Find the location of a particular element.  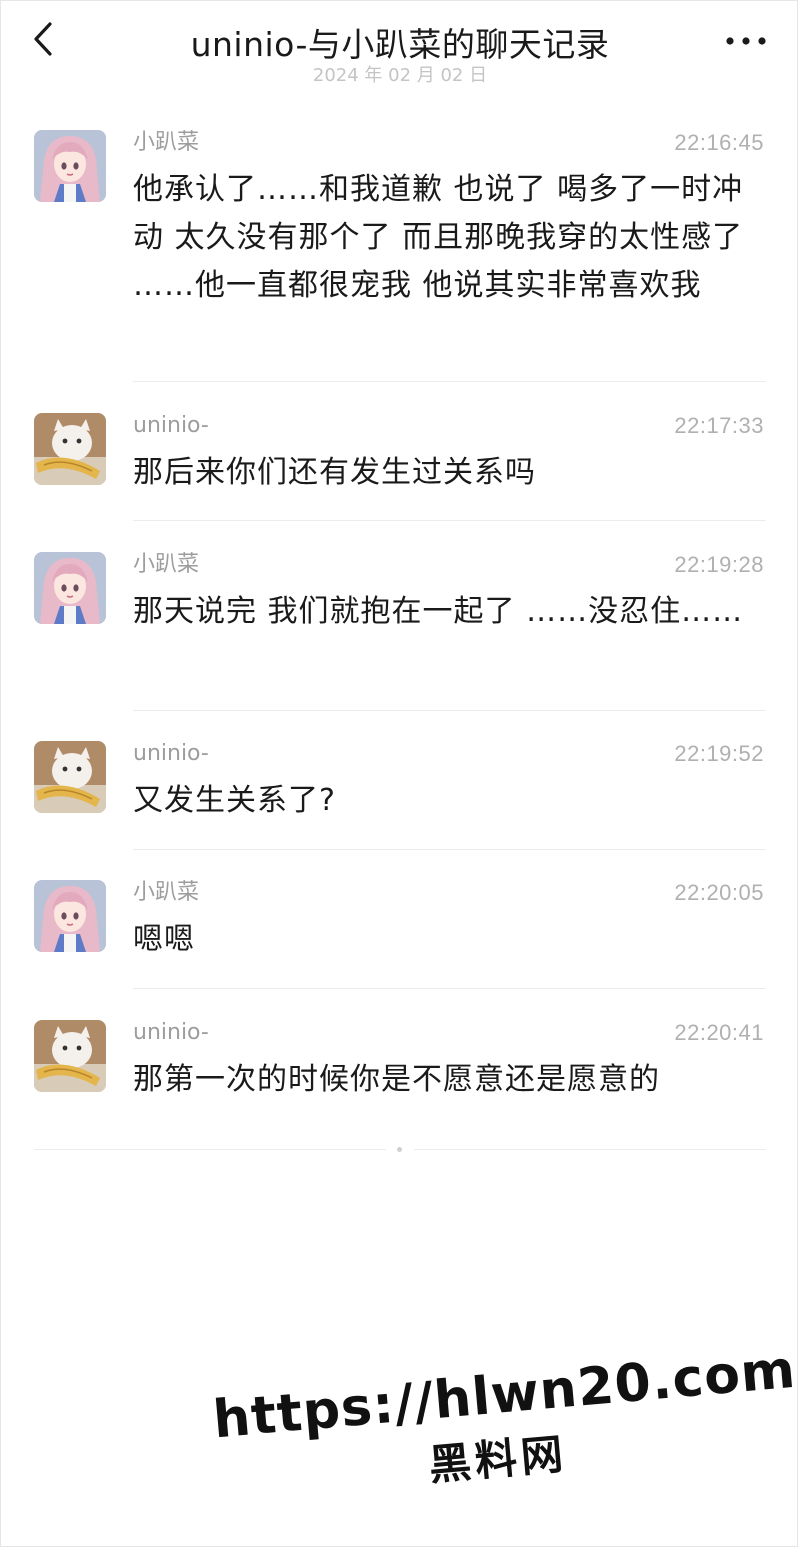

message-text: 嗯嗯 is located at coordinates (164, 939).